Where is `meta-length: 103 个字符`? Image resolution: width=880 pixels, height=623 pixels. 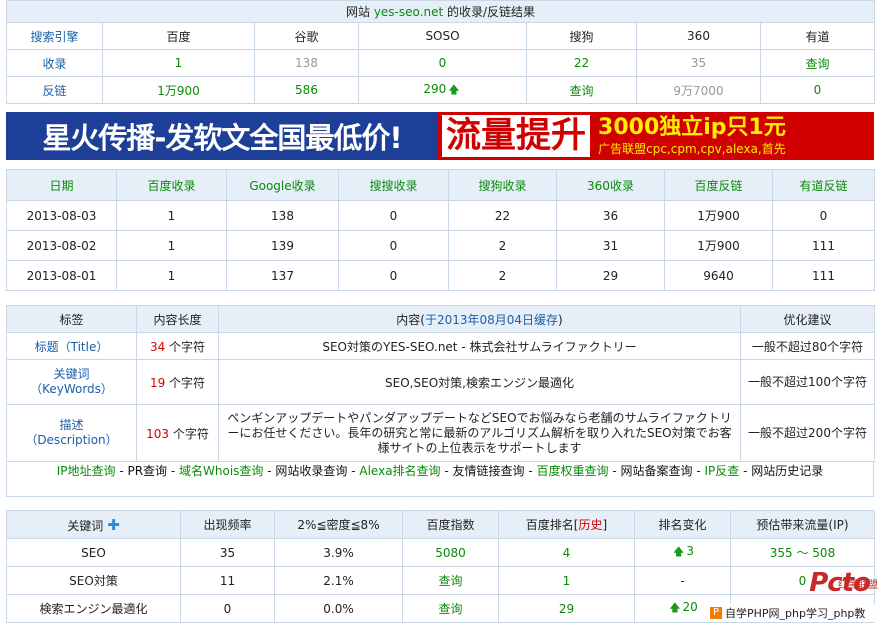
meta-length: 103 个字符 is located at coordinates (177, 433).